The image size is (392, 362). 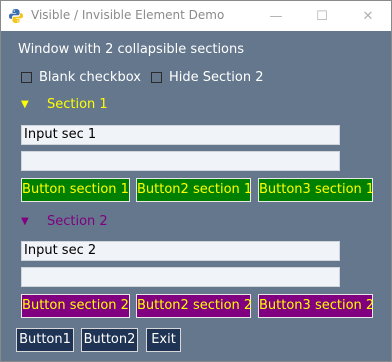 What do you see at coordinates (75, 306) in the screenshot?
I see `button-section2: Button section 2` at bounding box center [75, 306].